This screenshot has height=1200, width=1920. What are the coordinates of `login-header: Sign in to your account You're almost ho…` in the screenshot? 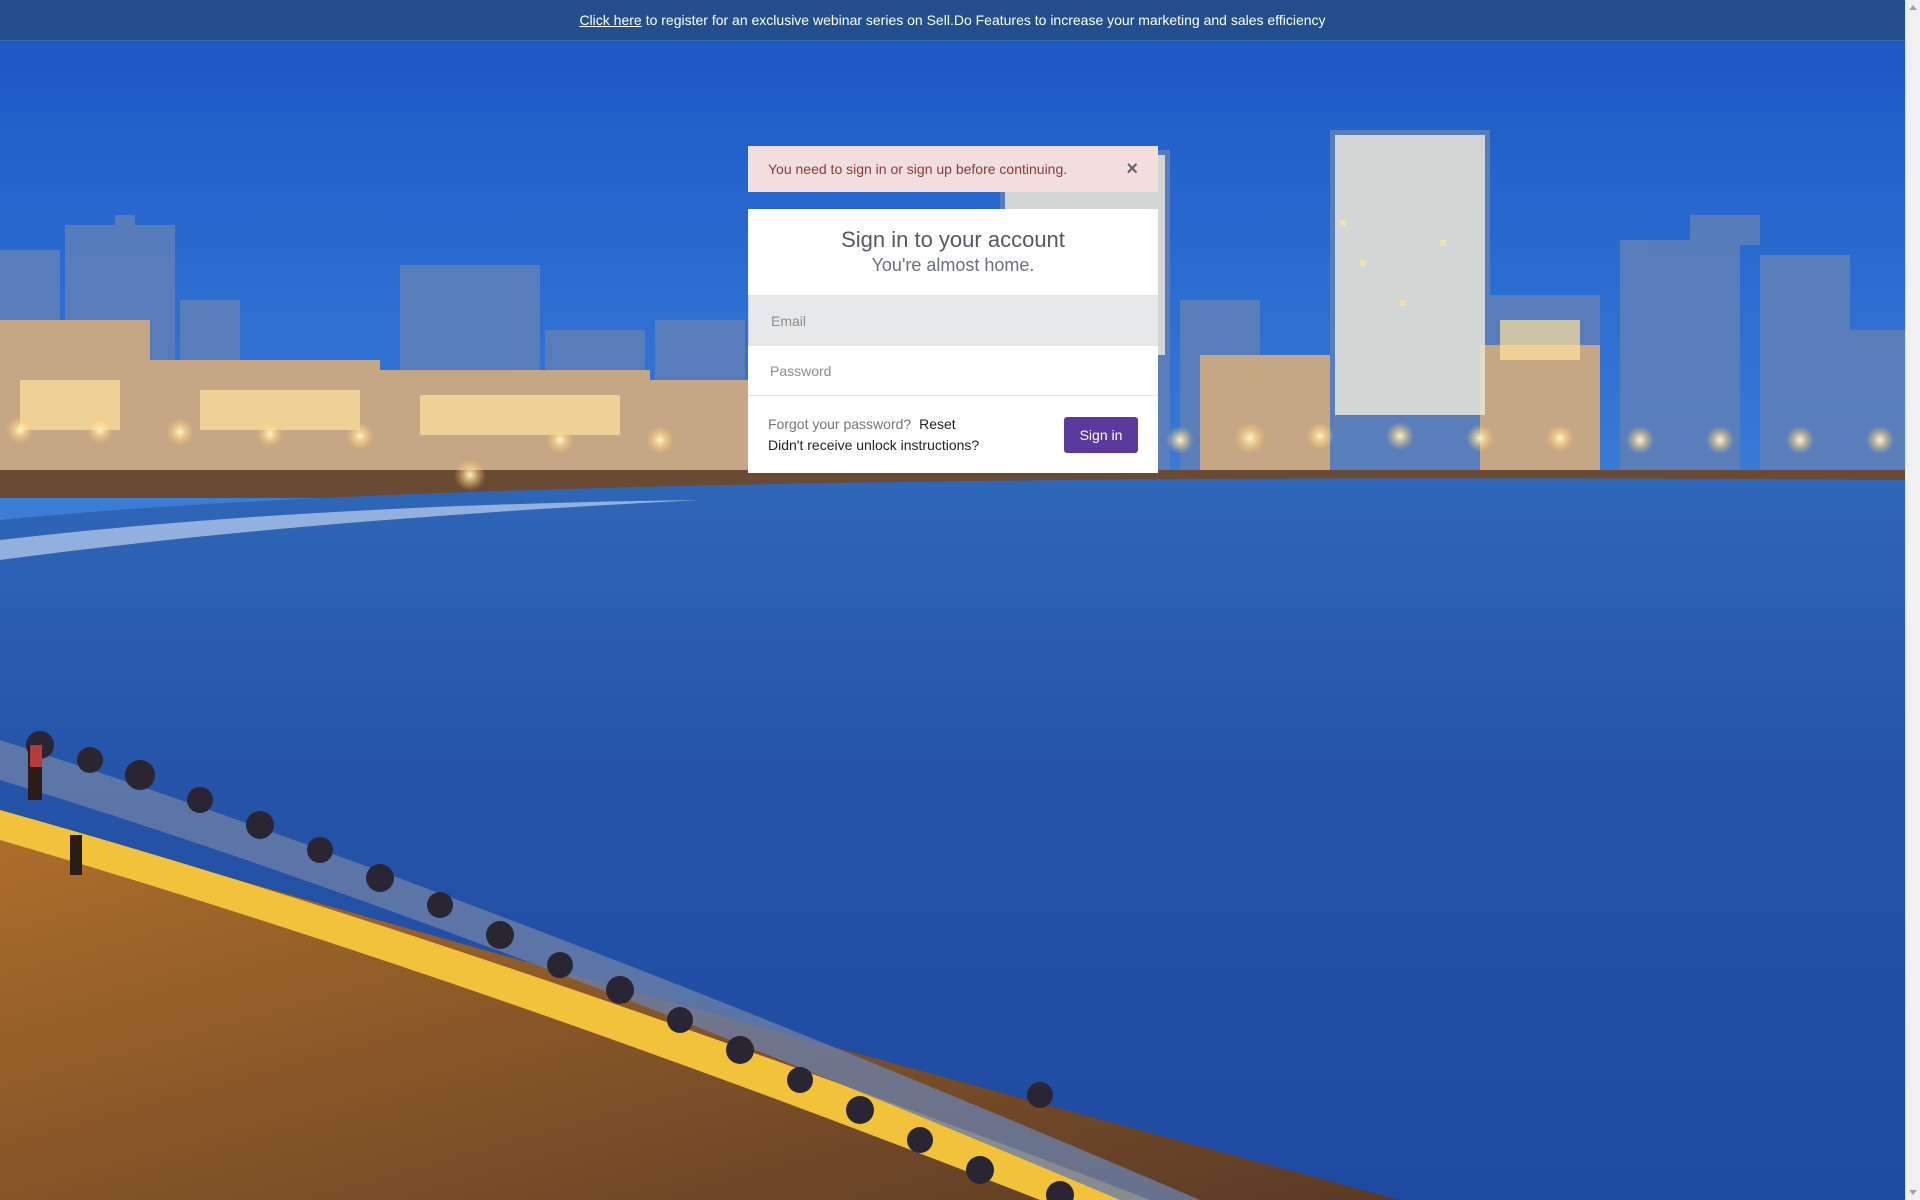 It's located at (953, 252).